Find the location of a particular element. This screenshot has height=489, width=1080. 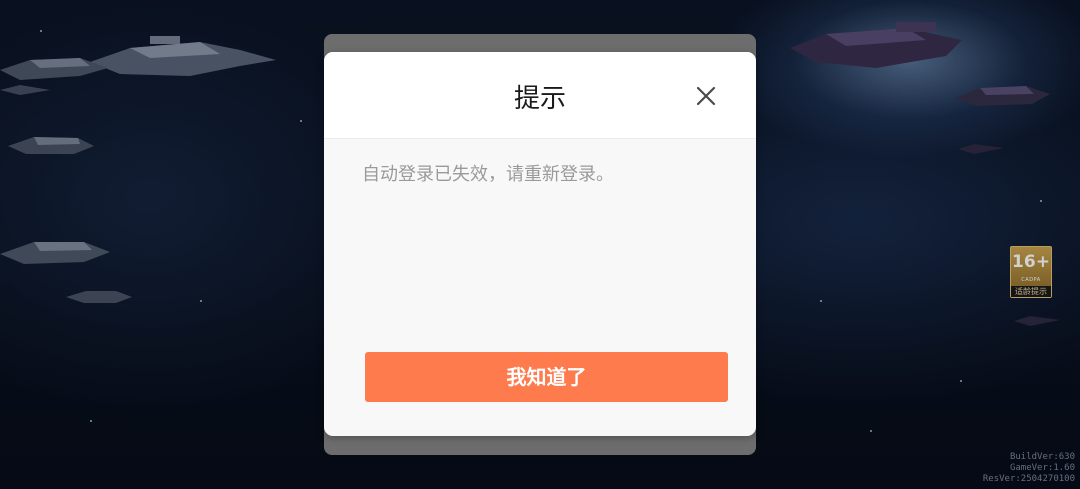

dialog-header: 提示 is located at coordinates (540, 95).